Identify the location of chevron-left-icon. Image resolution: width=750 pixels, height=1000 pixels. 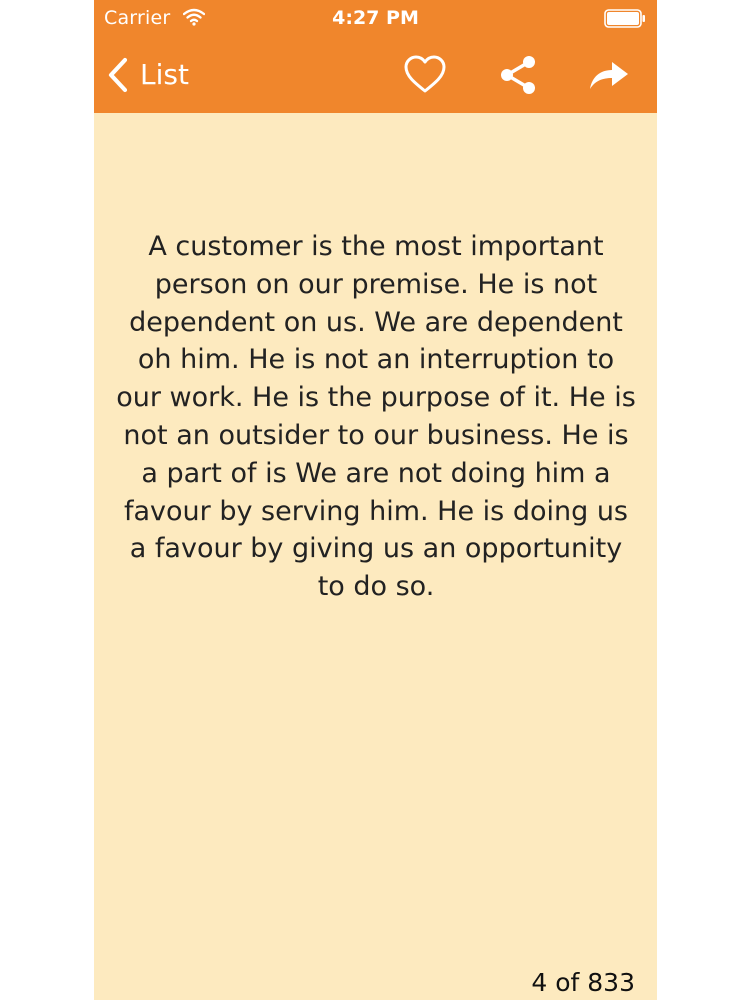
(118, 75).